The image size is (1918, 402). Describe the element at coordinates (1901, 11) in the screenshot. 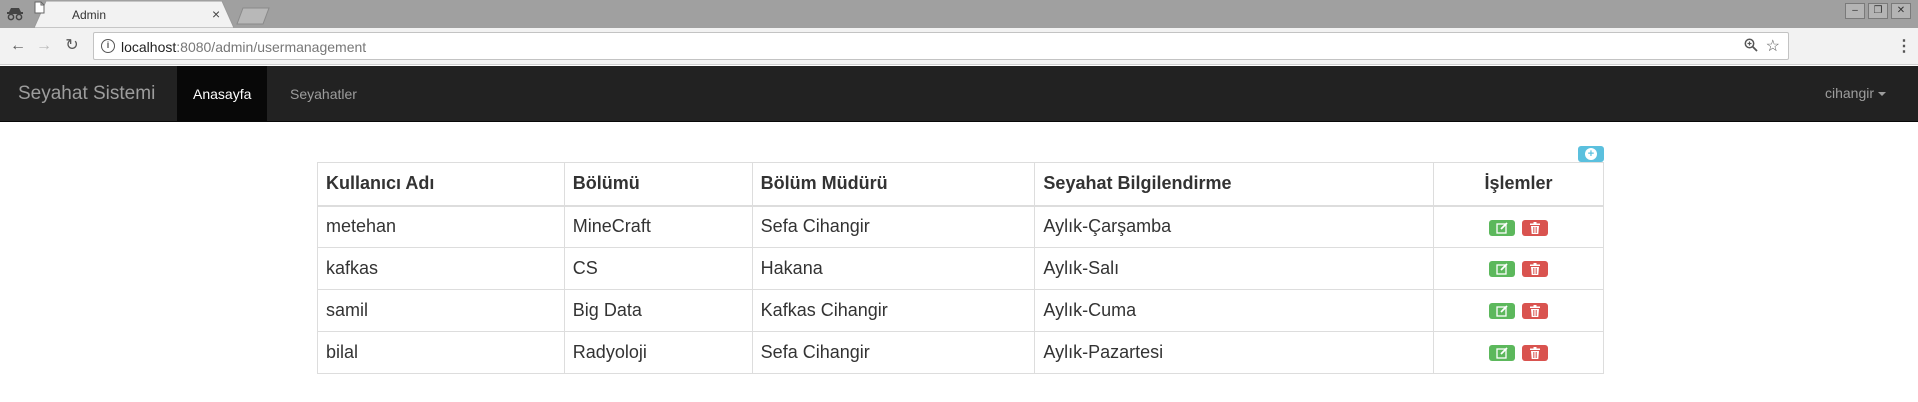

I see `close-window-icon: ✕` at that location.